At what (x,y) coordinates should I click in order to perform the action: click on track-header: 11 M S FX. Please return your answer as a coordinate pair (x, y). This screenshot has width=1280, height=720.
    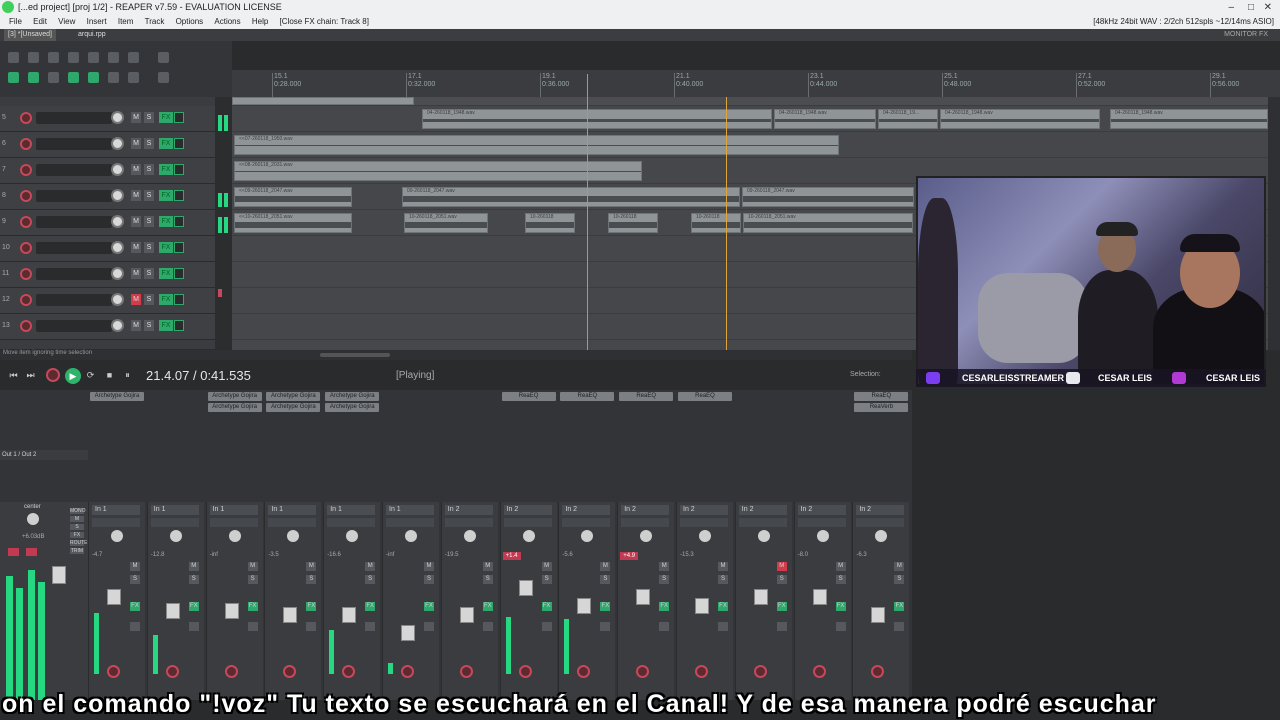
    Looking at the image, I should click on (107, 275).